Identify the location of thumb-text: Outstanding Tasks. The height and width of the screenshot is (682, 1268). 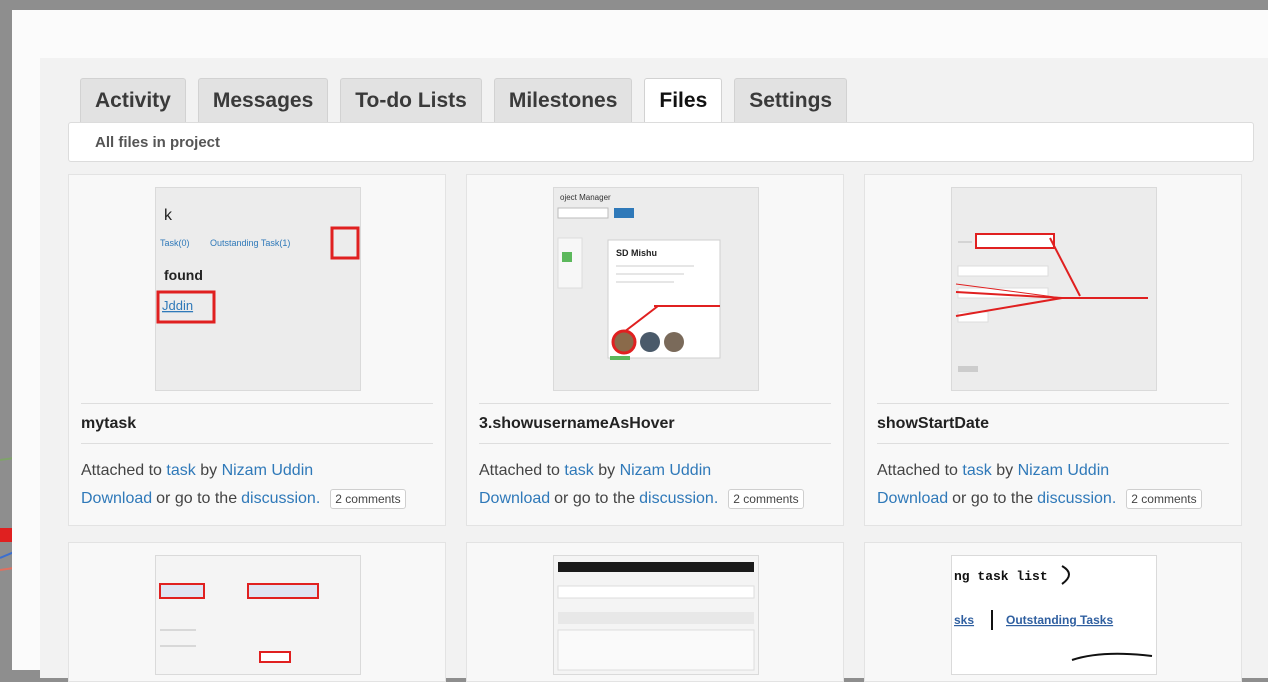
(1059, 620).